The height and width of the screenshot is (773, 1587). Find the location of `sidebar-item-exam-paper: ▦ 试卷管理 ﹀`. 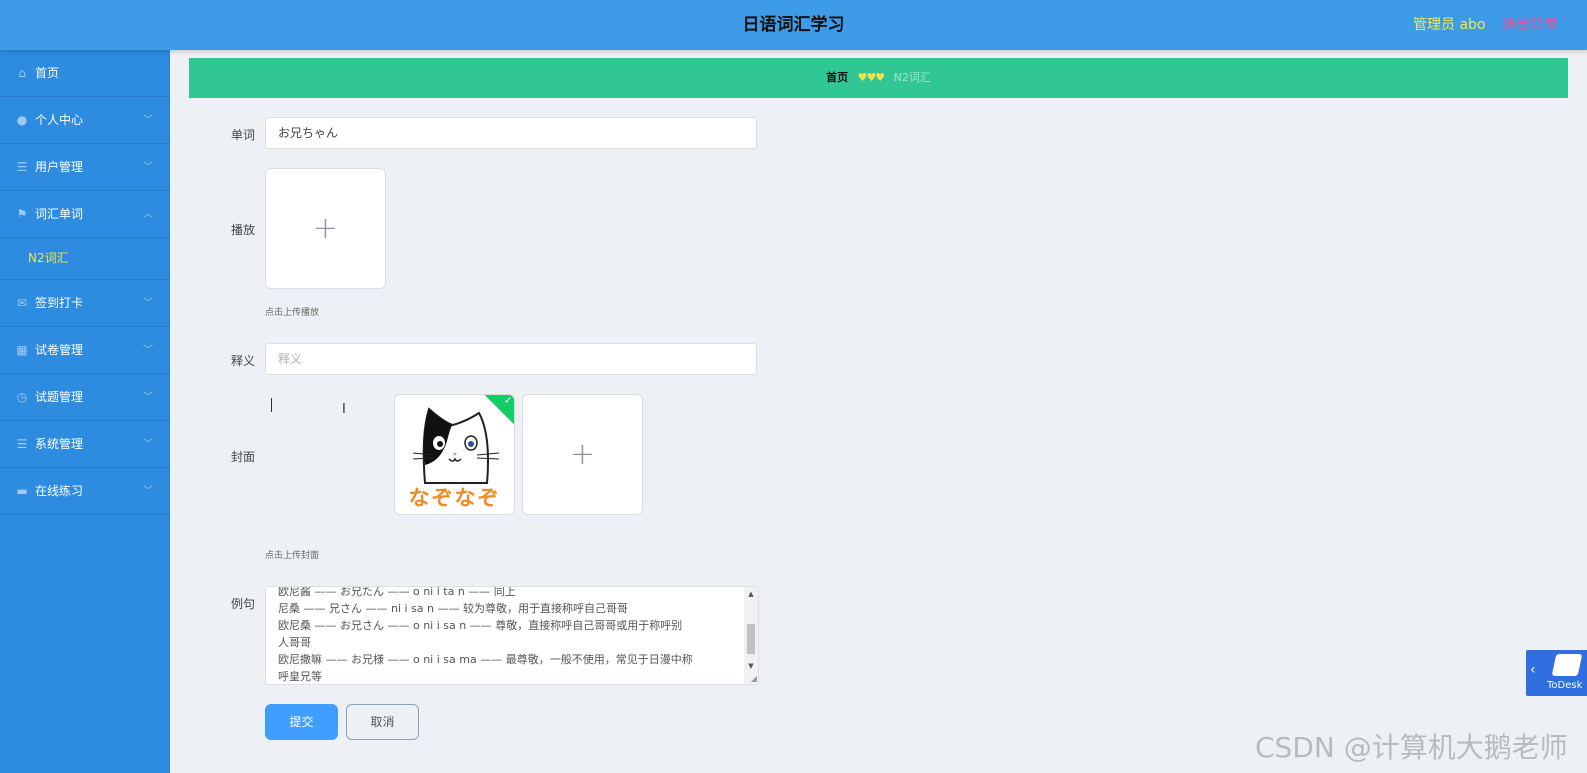

sidebar-item-exam-paper: ▦ 试卷管理 ﹀ is located at coordinates (84, 350).